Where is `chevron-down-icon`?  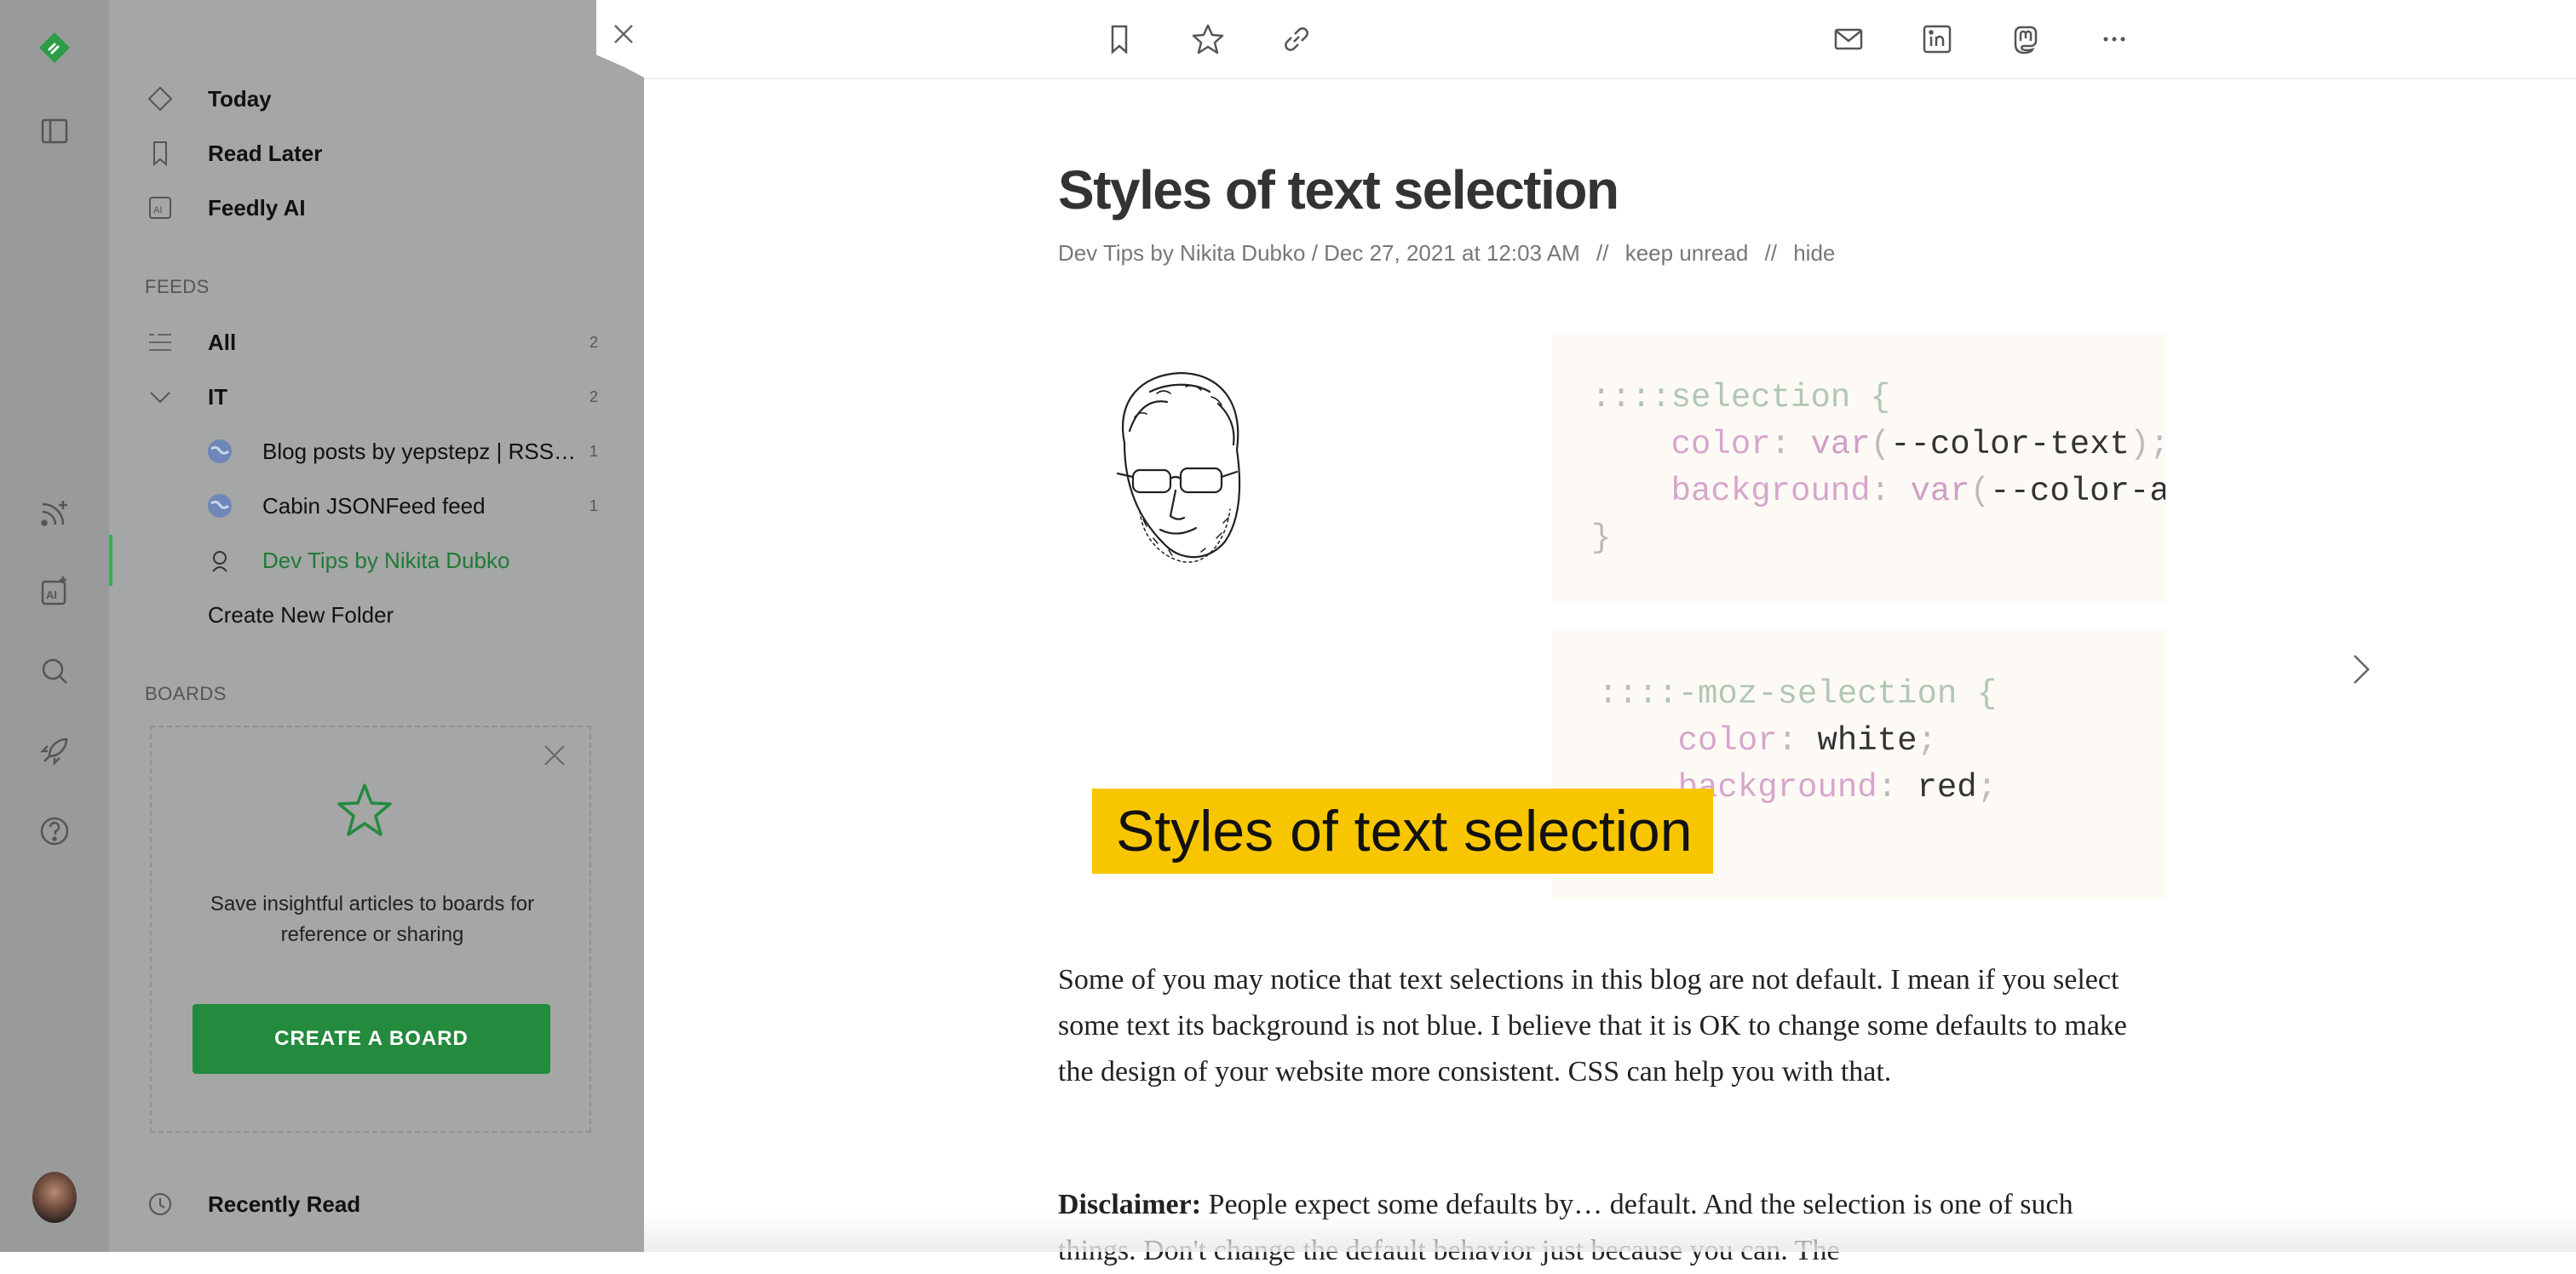
chevron-down-icon is located at coordinates (160, 397).